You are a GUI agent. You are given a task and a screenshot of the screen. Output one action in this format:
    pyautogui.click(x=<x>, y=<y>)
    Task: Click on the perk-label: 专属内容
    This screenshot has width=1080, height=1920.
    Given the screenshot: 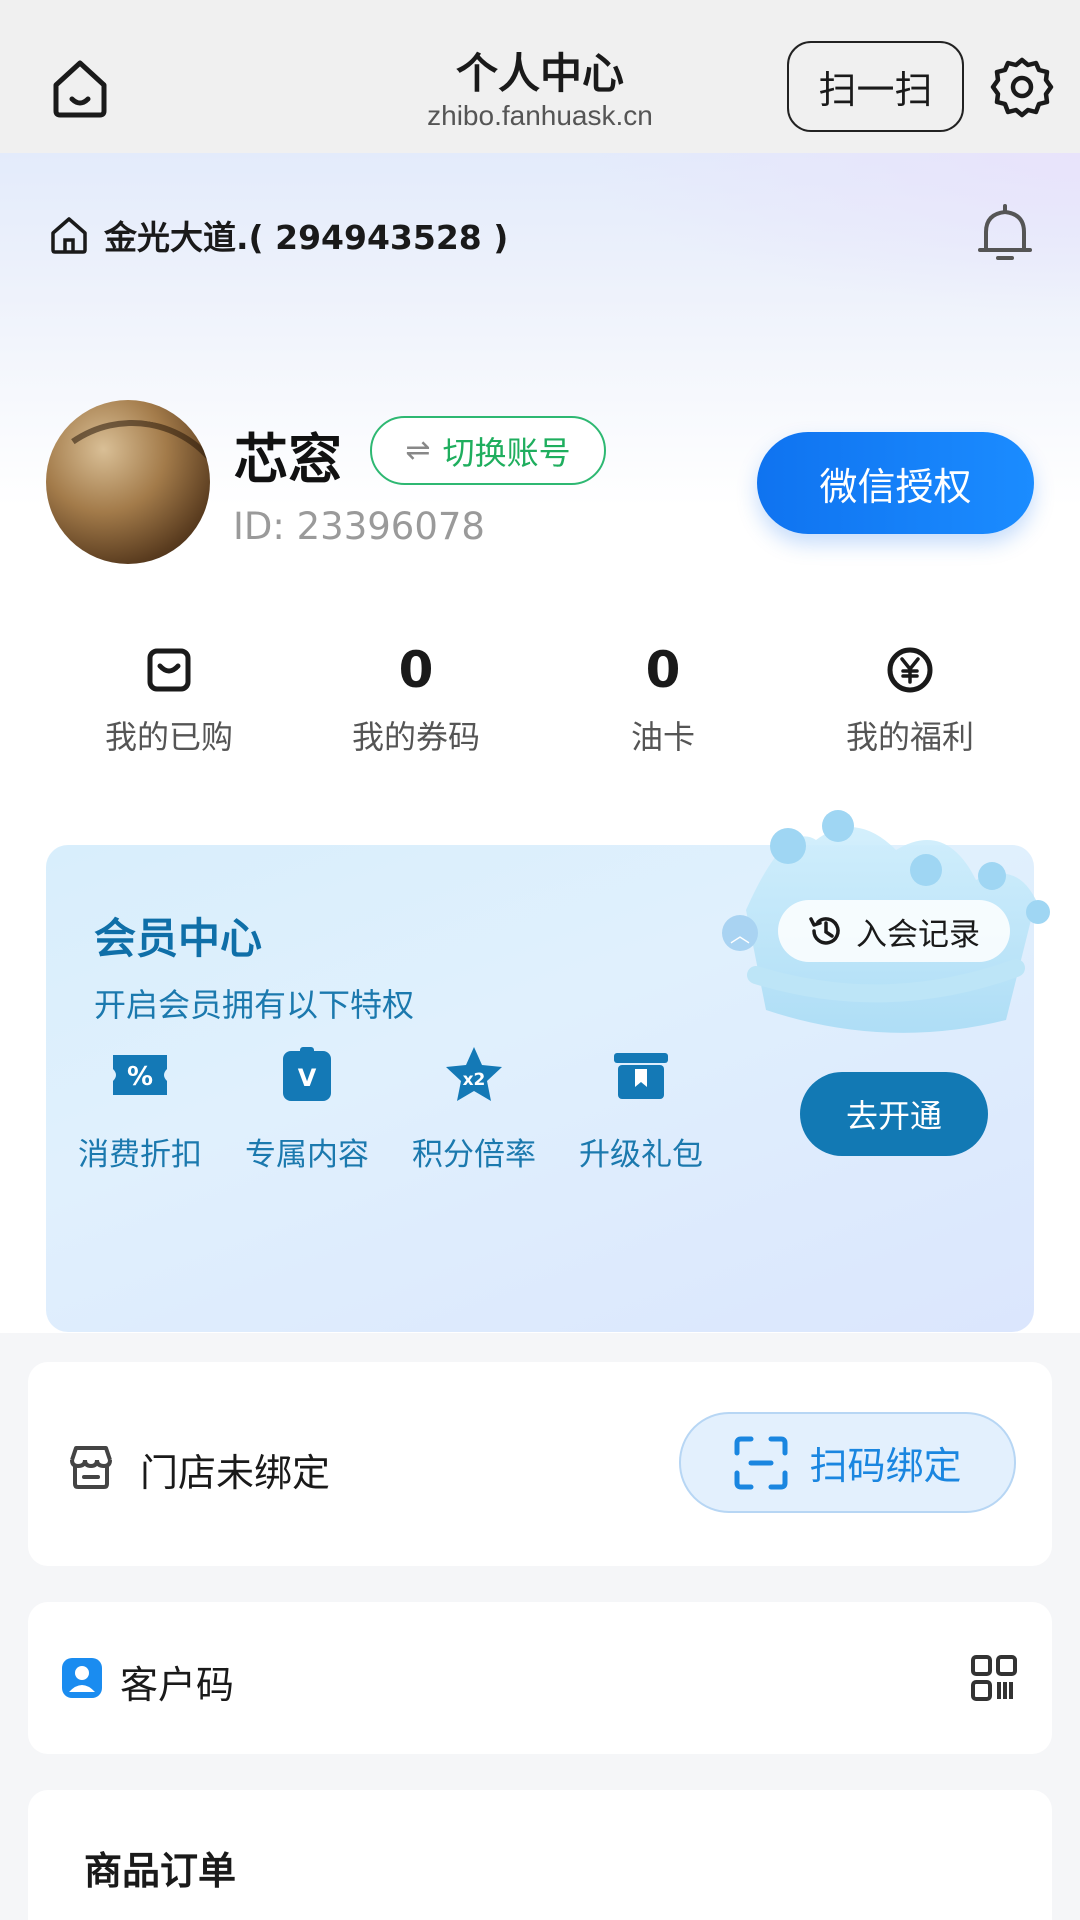 What is the action you would take?
    pyautogui.click(x=307, y=1155)
    